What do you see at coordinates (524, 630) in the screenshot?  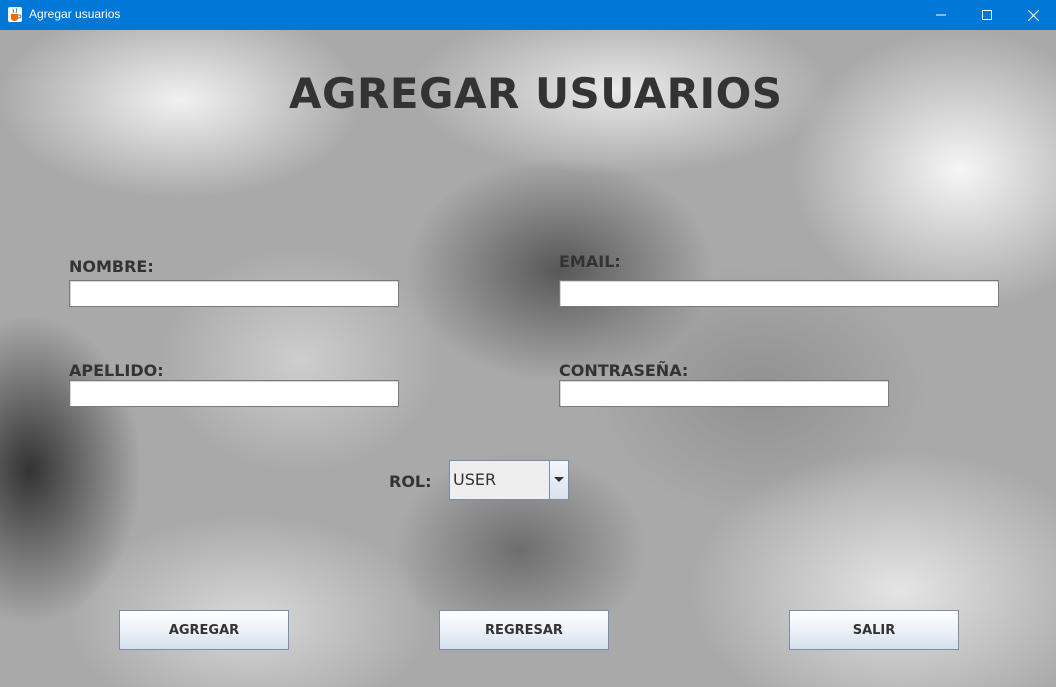 I see `regresar-button: REGRESAR` at bounding box center [524, 630].